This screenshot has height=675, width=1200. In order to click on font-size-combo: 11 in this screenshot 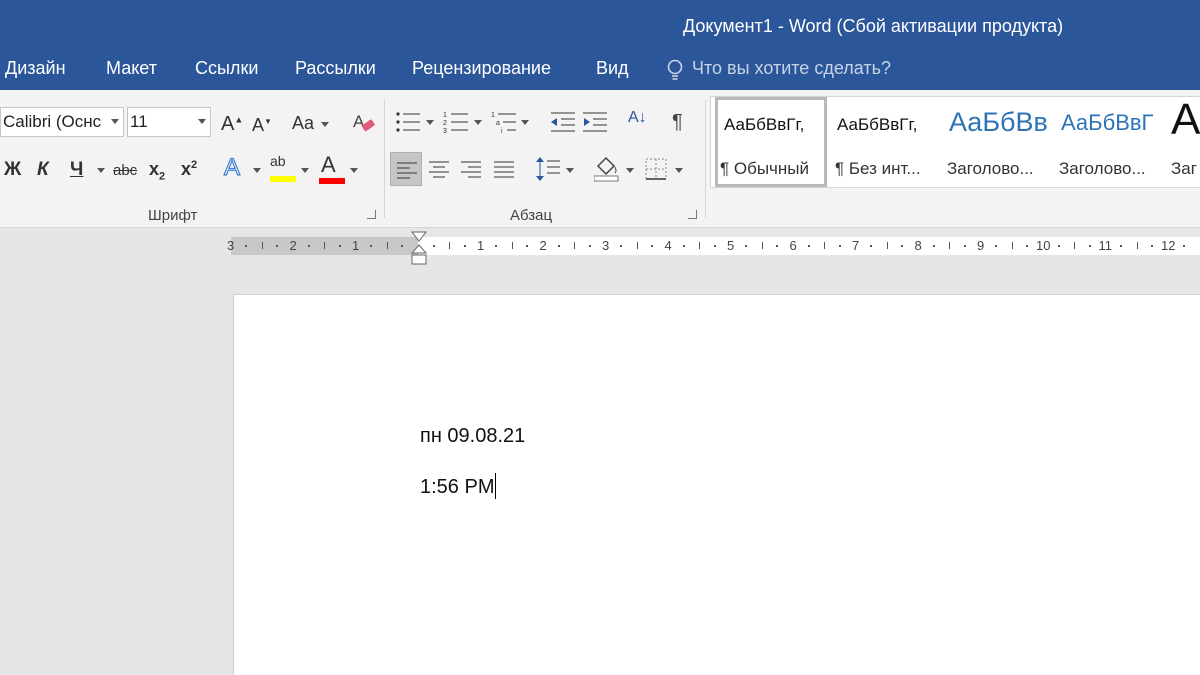, I will do `click(169, 122)`.